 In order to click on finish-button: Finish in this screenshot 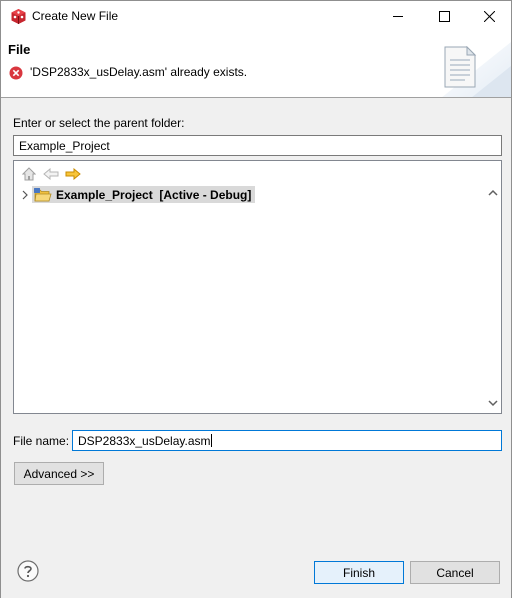, I will do `click(359, 572)`.